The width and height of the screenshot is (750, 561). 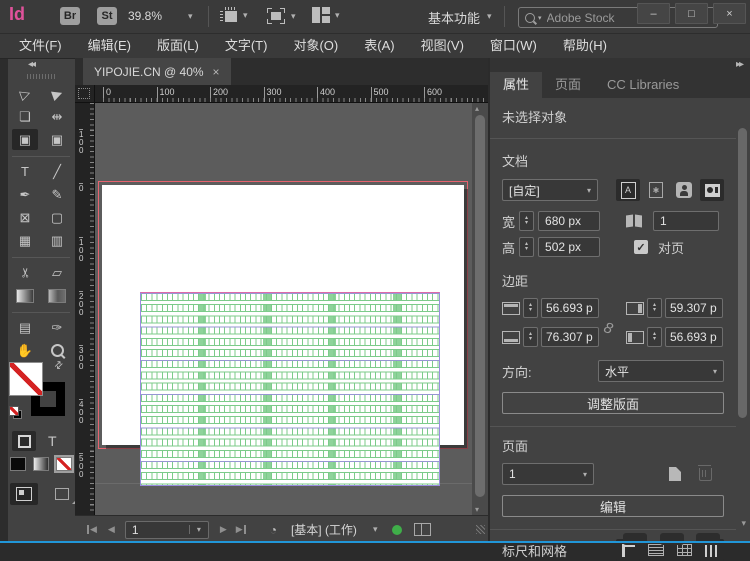 I want to click on panel-tab-页面: 页面, so click(x=568, y=85).